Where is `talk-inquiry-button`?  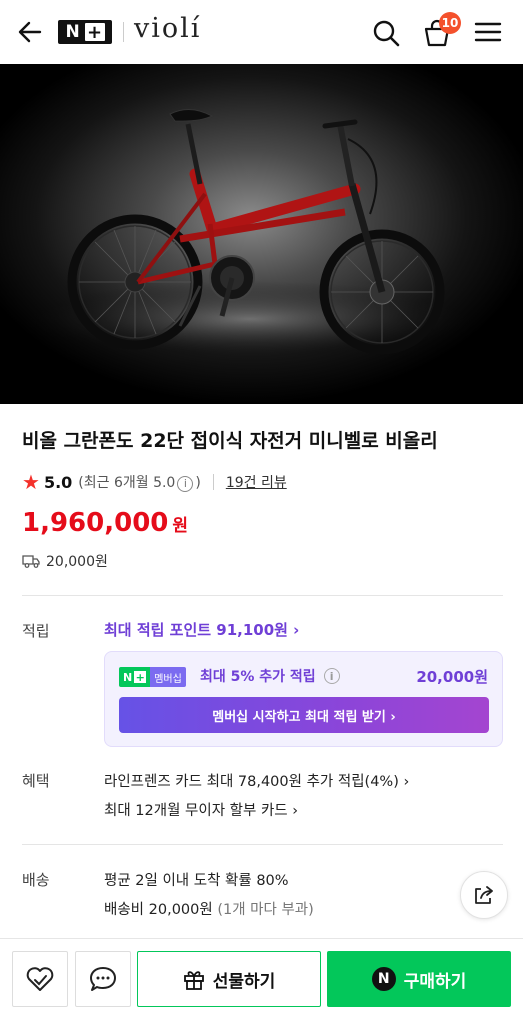 talk-inquiry-button is located at coordinates (103, 979).